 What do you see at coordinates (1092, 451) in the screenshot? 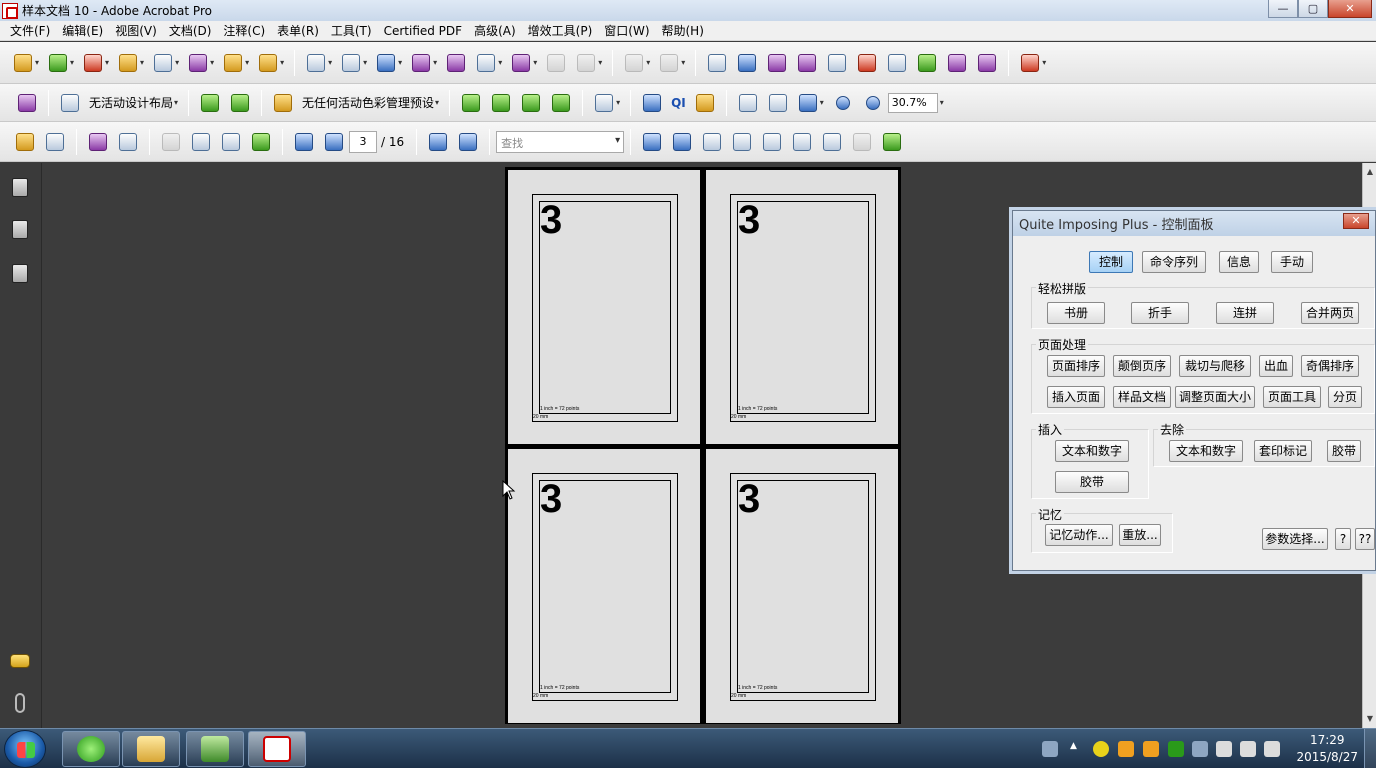
I see `insert-text-numbers-button: 文本和数字` at bounding box center [1092, 451].